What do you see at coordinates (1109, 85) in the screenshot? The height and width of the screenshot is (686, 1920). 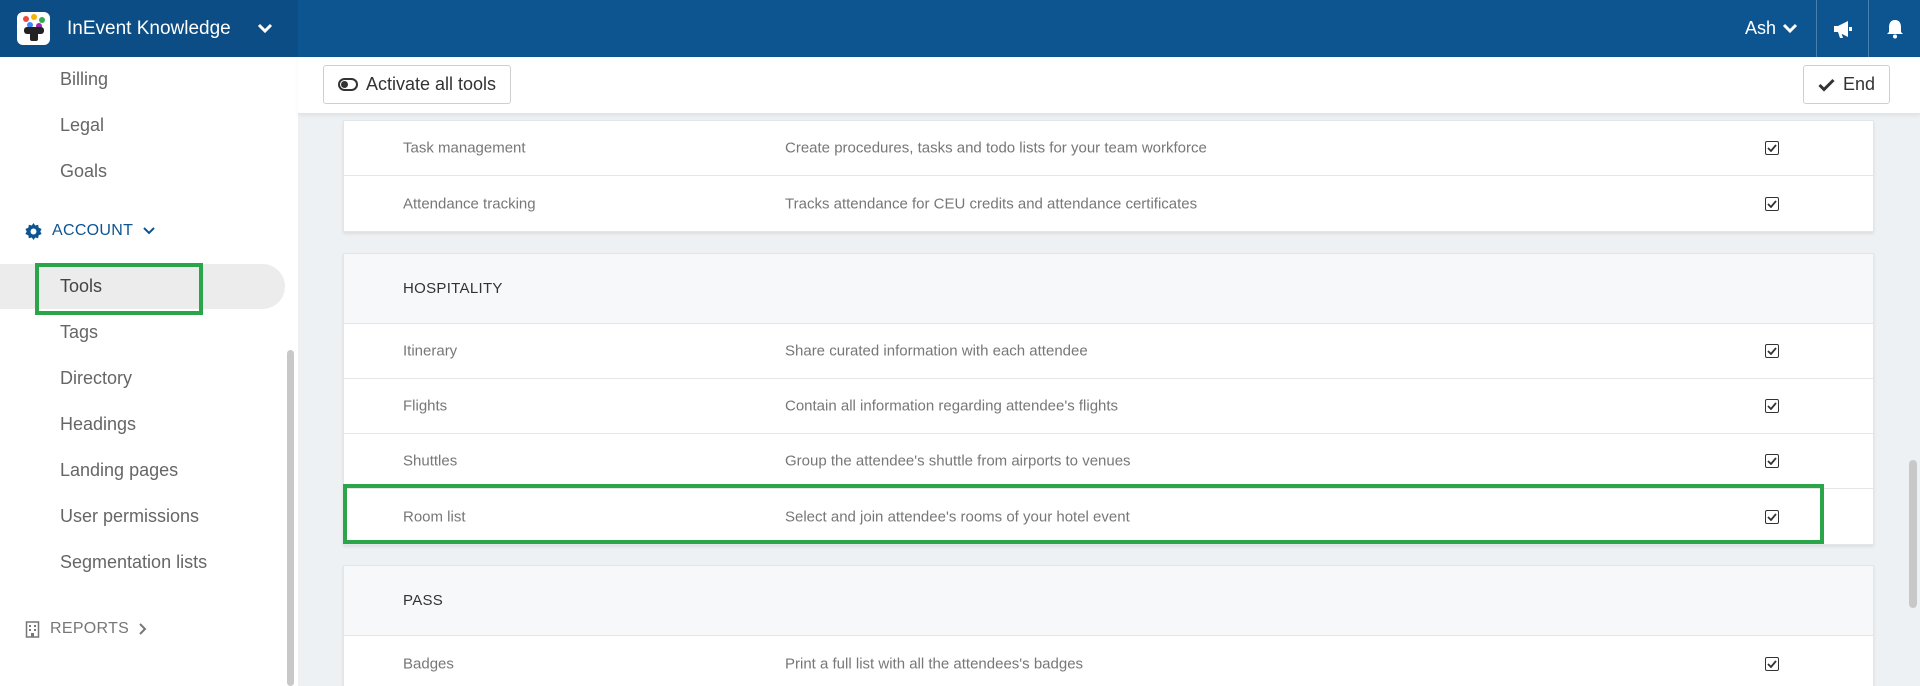 I see `toolbar: Activate all tools End` at bounding box center [1109, 85].